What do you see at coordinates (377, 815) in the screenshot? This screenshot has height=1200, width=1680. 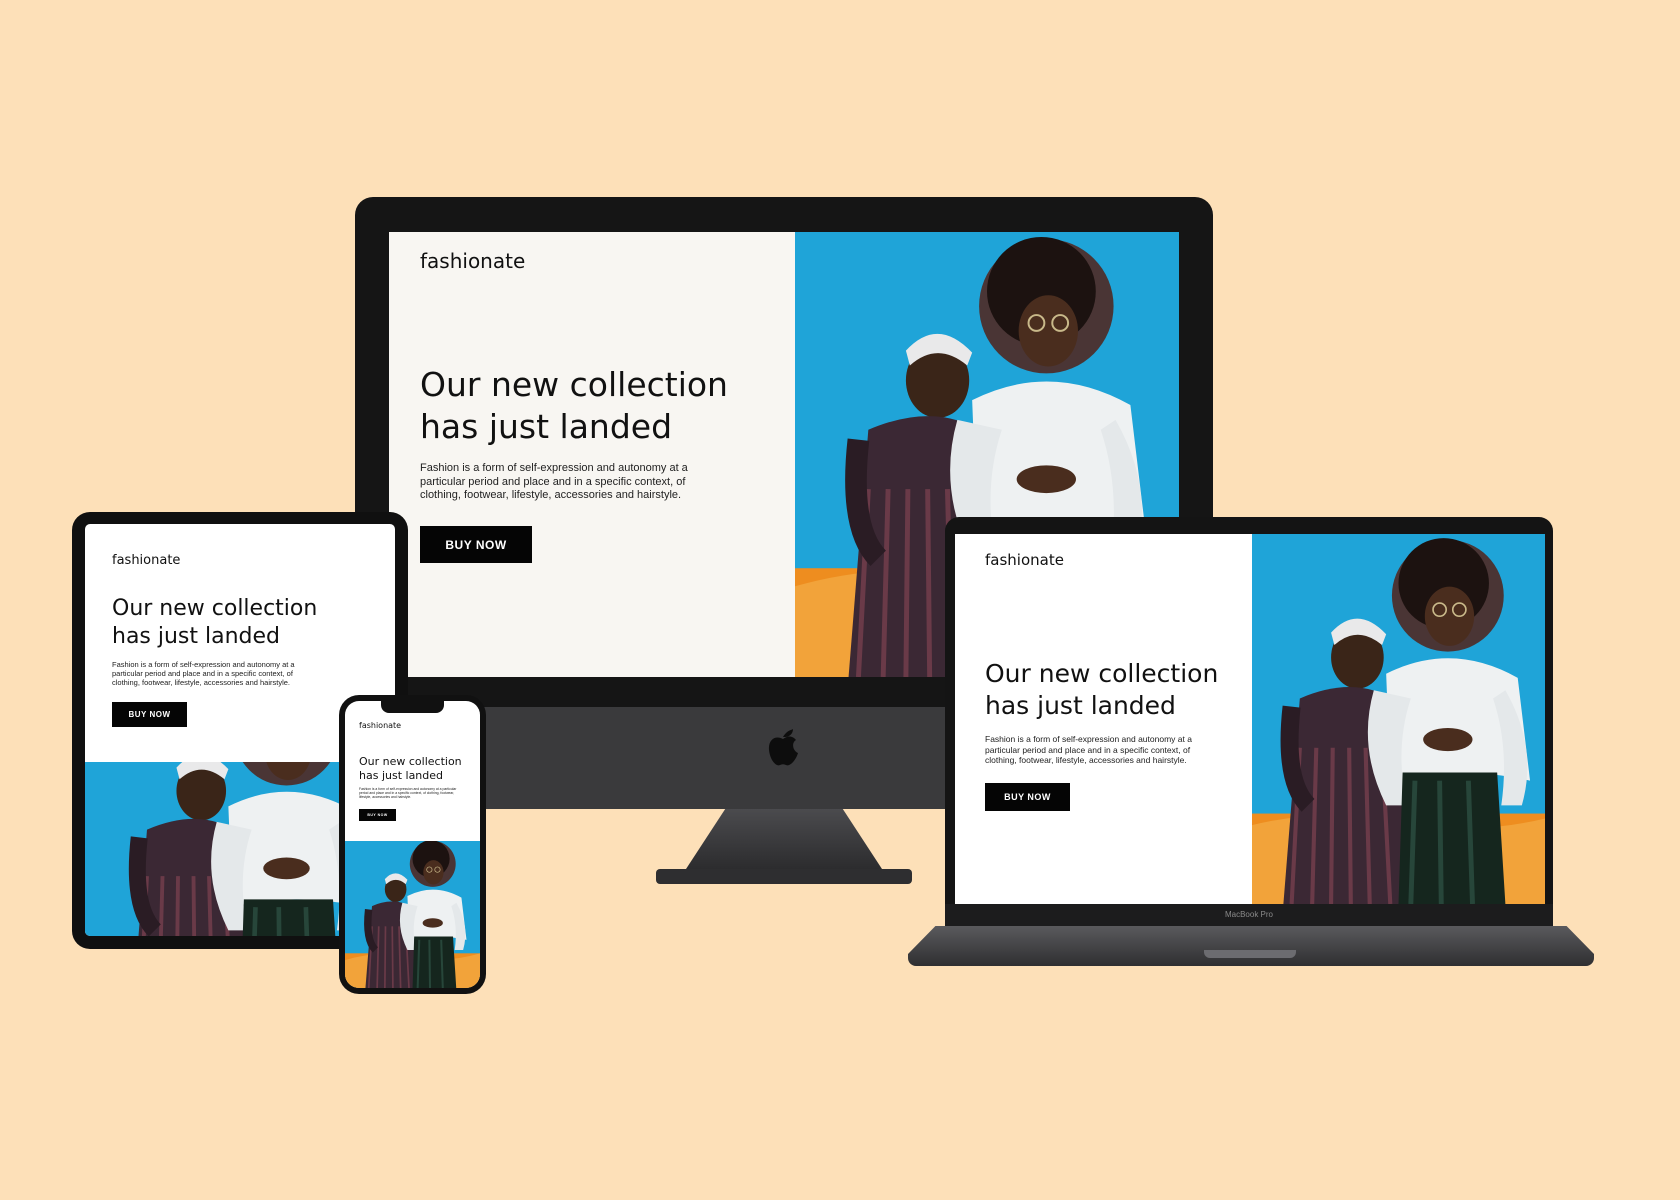 I see `phone-buy-now-button: BUY NOW` at bounding box center [377, 815].